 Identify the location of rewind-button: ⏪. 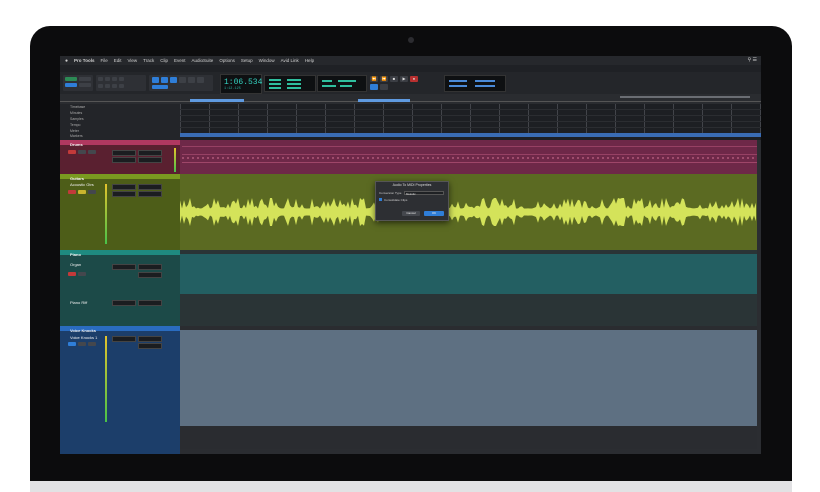
(374, 79).